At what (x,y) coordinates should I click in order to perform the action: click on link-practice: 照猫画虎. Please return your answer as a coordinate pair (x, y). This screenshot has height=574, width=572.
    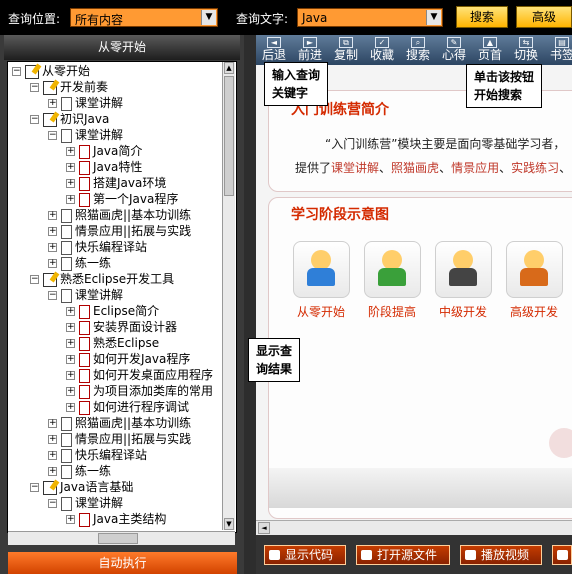
    Looking at the image, I should click on (415, 168).